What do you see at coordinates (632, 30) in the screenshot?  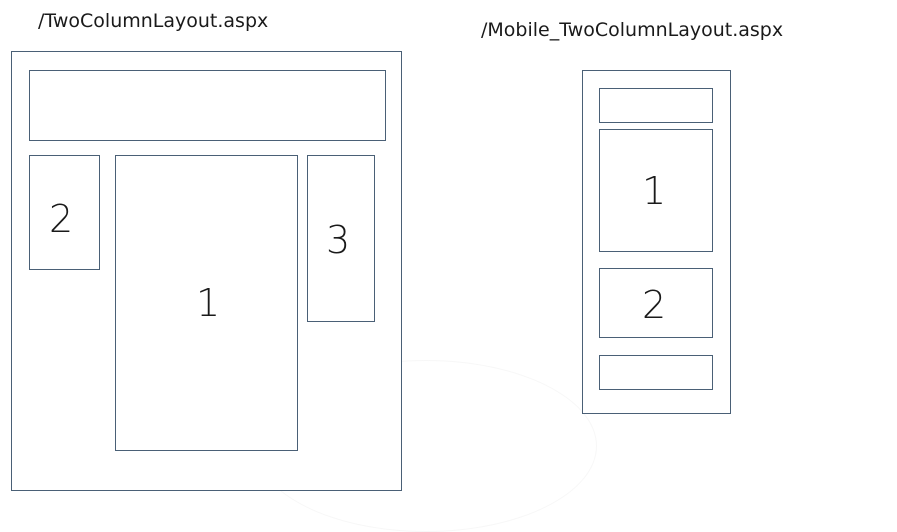 I see `mobile-layout-title: /Mobile_TwoColumnLayout.aspx` at bounding box center [632, 30].